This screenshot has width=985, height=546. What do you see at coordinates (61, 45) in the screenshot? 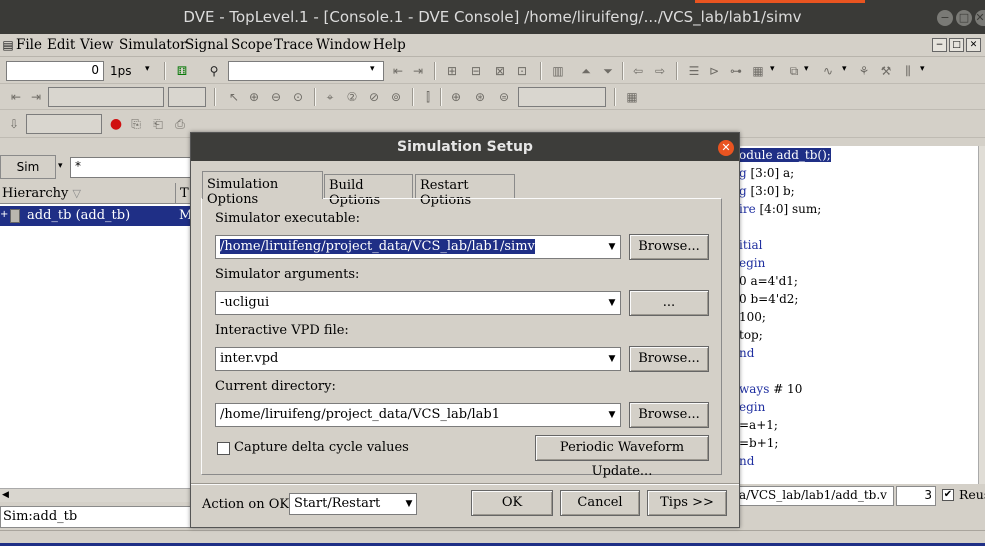
I see `menu-edit: Edit` at bounding box center [61, 45].